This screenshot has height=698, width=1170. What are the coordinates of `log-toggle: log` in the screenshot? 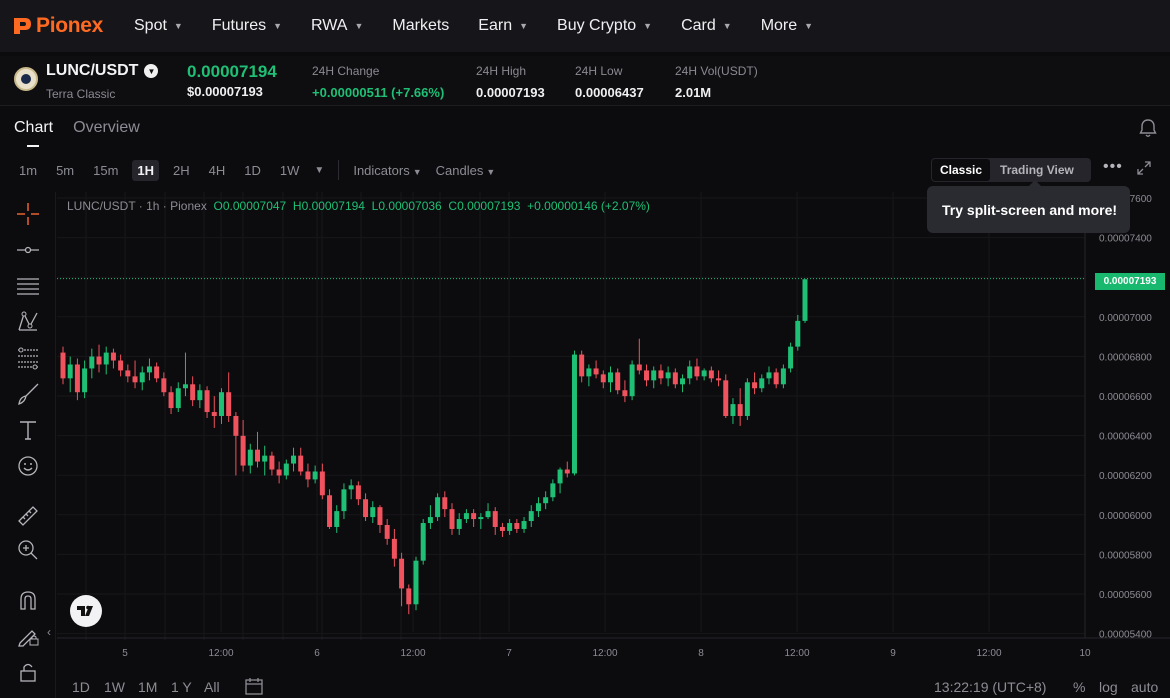 It's located at (1108, 687).